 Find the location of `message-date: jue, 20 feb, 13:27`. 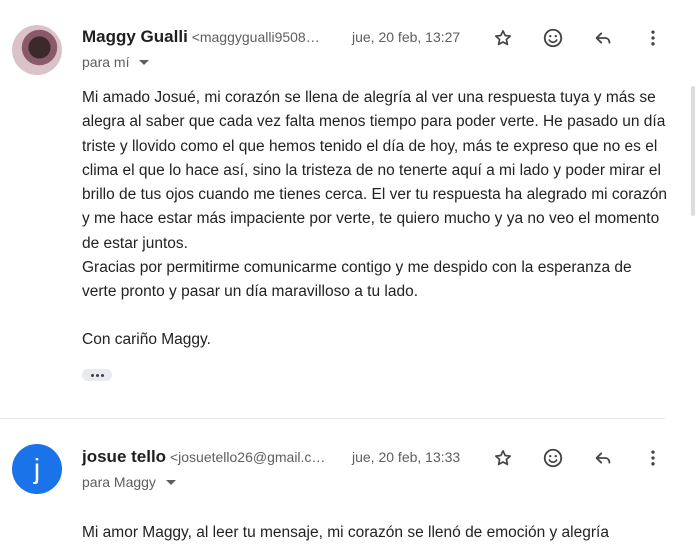

message-date: jue, 20 feb, 13:27 is located at coordinates (406, 37).